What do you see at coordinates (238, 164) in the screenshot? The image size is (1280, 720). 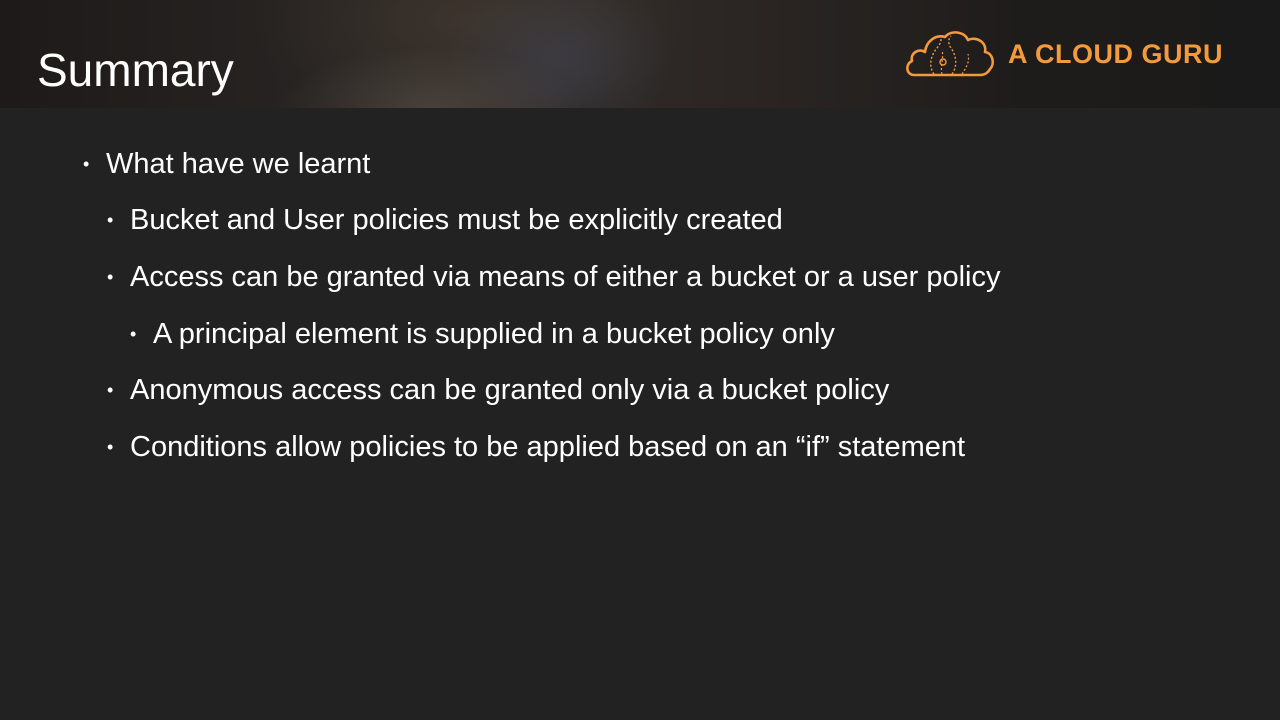 I see `bullet-text: What have we learnt` at bounding box center [238, 164].